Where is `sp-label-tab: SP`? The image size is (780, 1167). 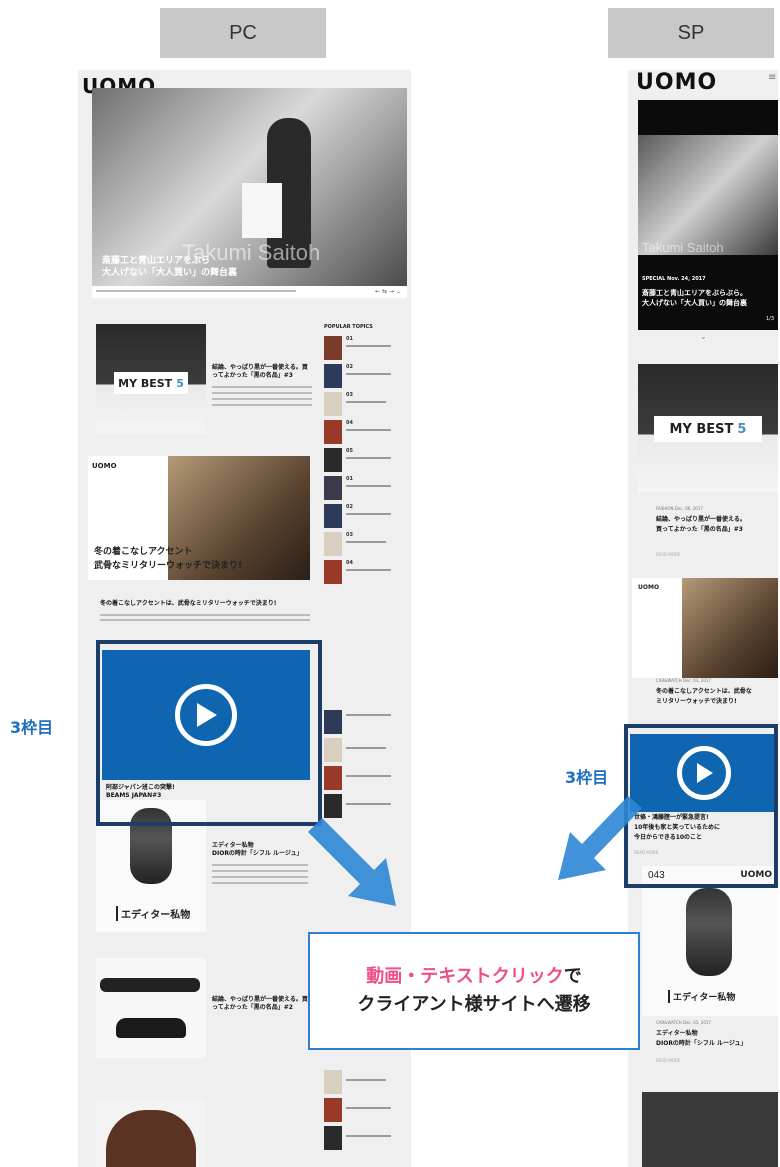
sp-label-tab: SP is located at coordinates (691, 33).